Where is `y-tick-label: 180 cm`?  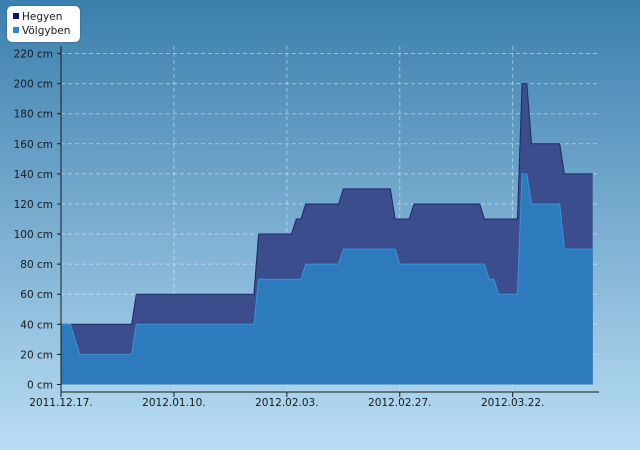
y-tick-label: 180 cm is located at coordinates (33, 115).